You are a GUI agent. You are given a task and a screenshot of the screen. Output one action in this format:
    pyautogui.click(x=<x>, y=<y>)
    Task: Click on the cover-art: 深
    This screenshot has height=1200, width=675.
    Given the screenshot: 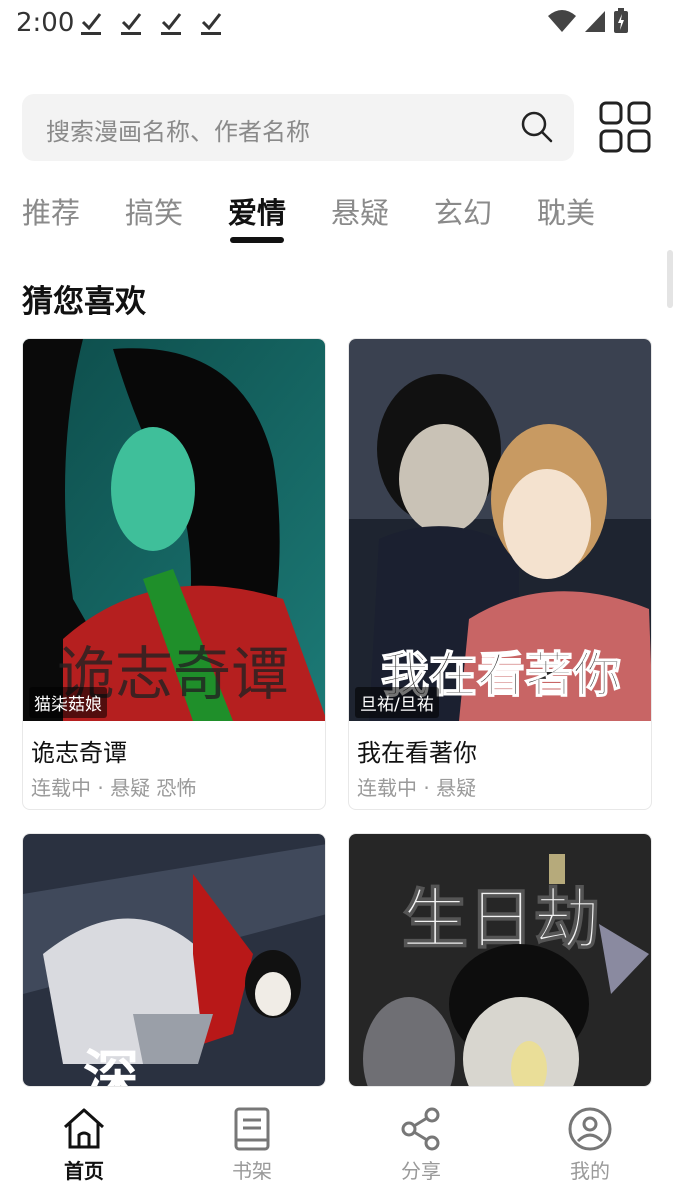 What is the action you would take?
    pyautogui.click(x=174, y=960)
    